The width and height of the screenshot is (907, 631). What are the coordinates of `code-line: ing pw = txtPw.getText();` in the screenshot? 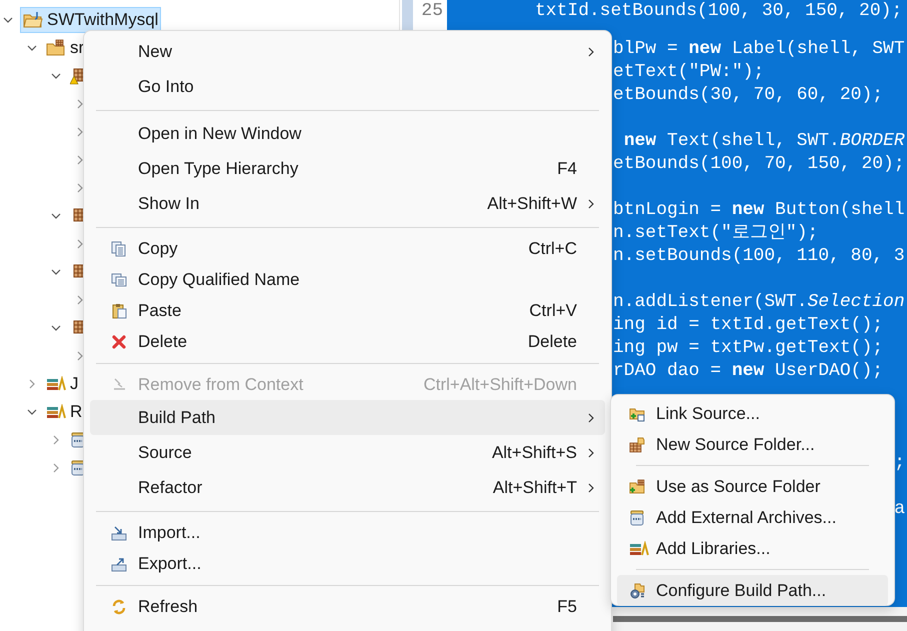 It's located at (748, 348).